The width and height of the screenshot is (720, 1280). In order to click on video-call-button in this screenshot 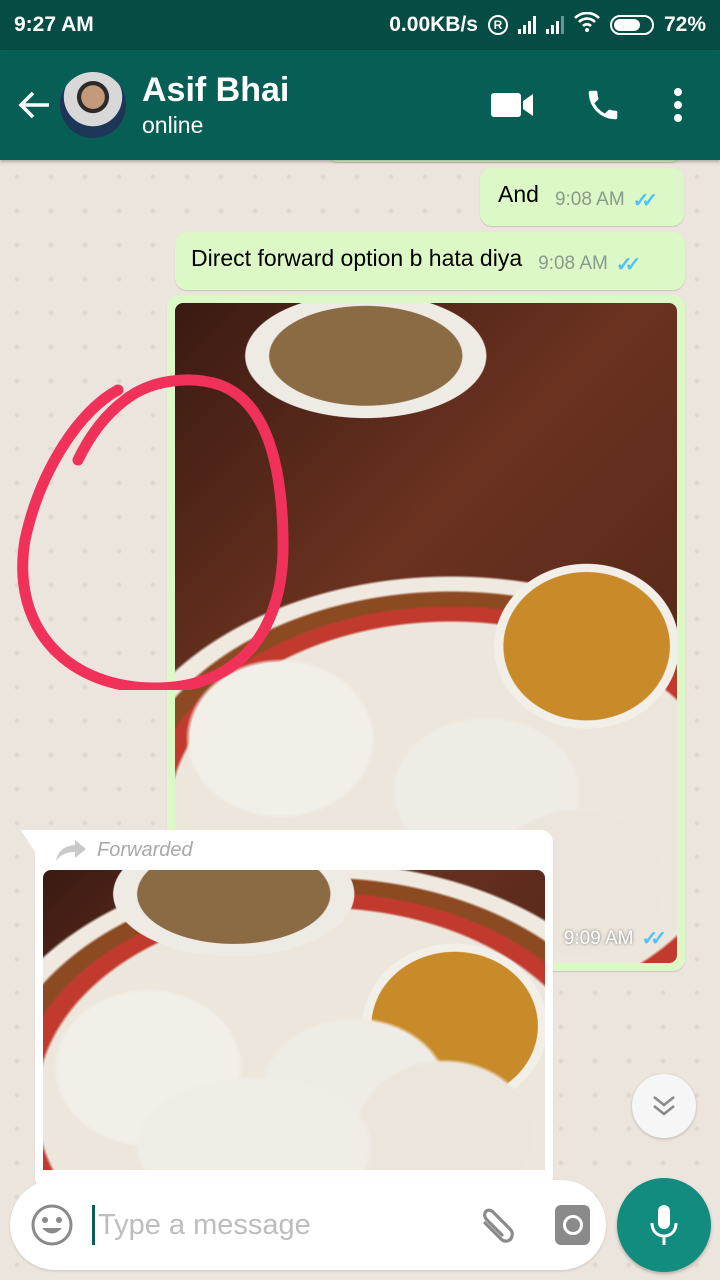, I will do `click(513, 105)`.